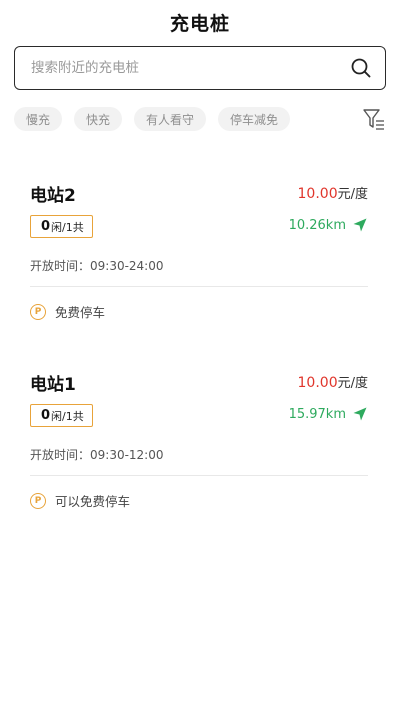  Describe the element at coordinates (53, 196) in the screenshot. I see `station-name: 电站2` at that location.